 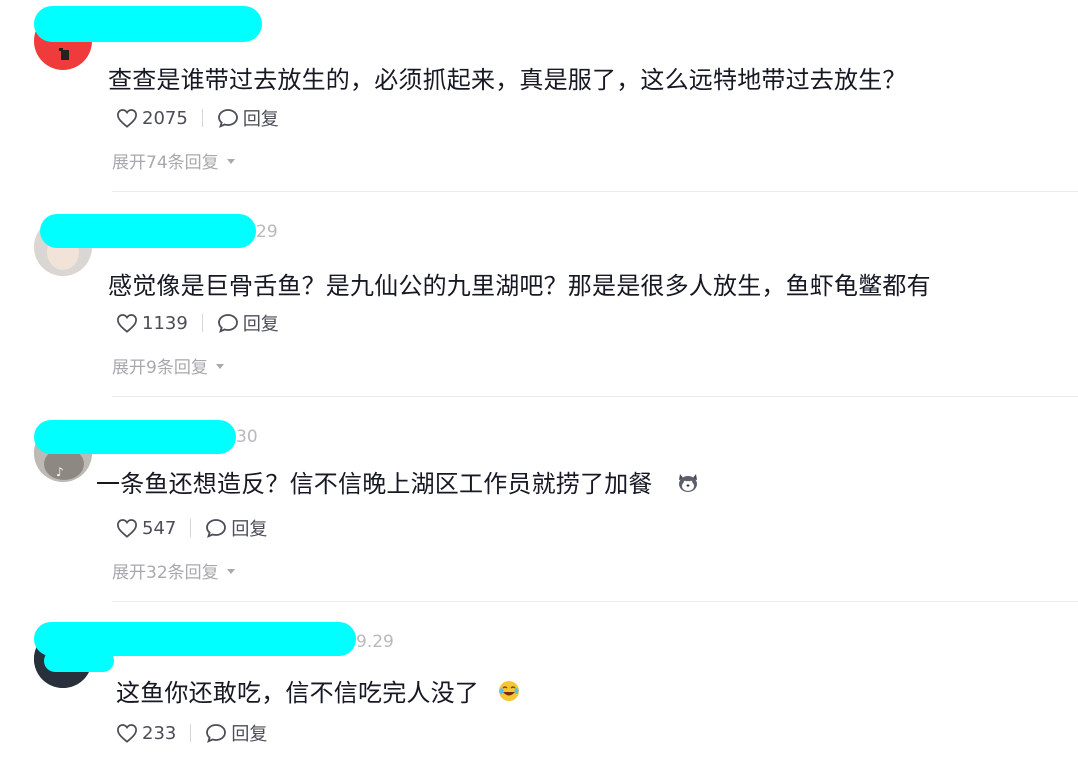 I want to click on like-button: 233, so click(x=146, y=733).